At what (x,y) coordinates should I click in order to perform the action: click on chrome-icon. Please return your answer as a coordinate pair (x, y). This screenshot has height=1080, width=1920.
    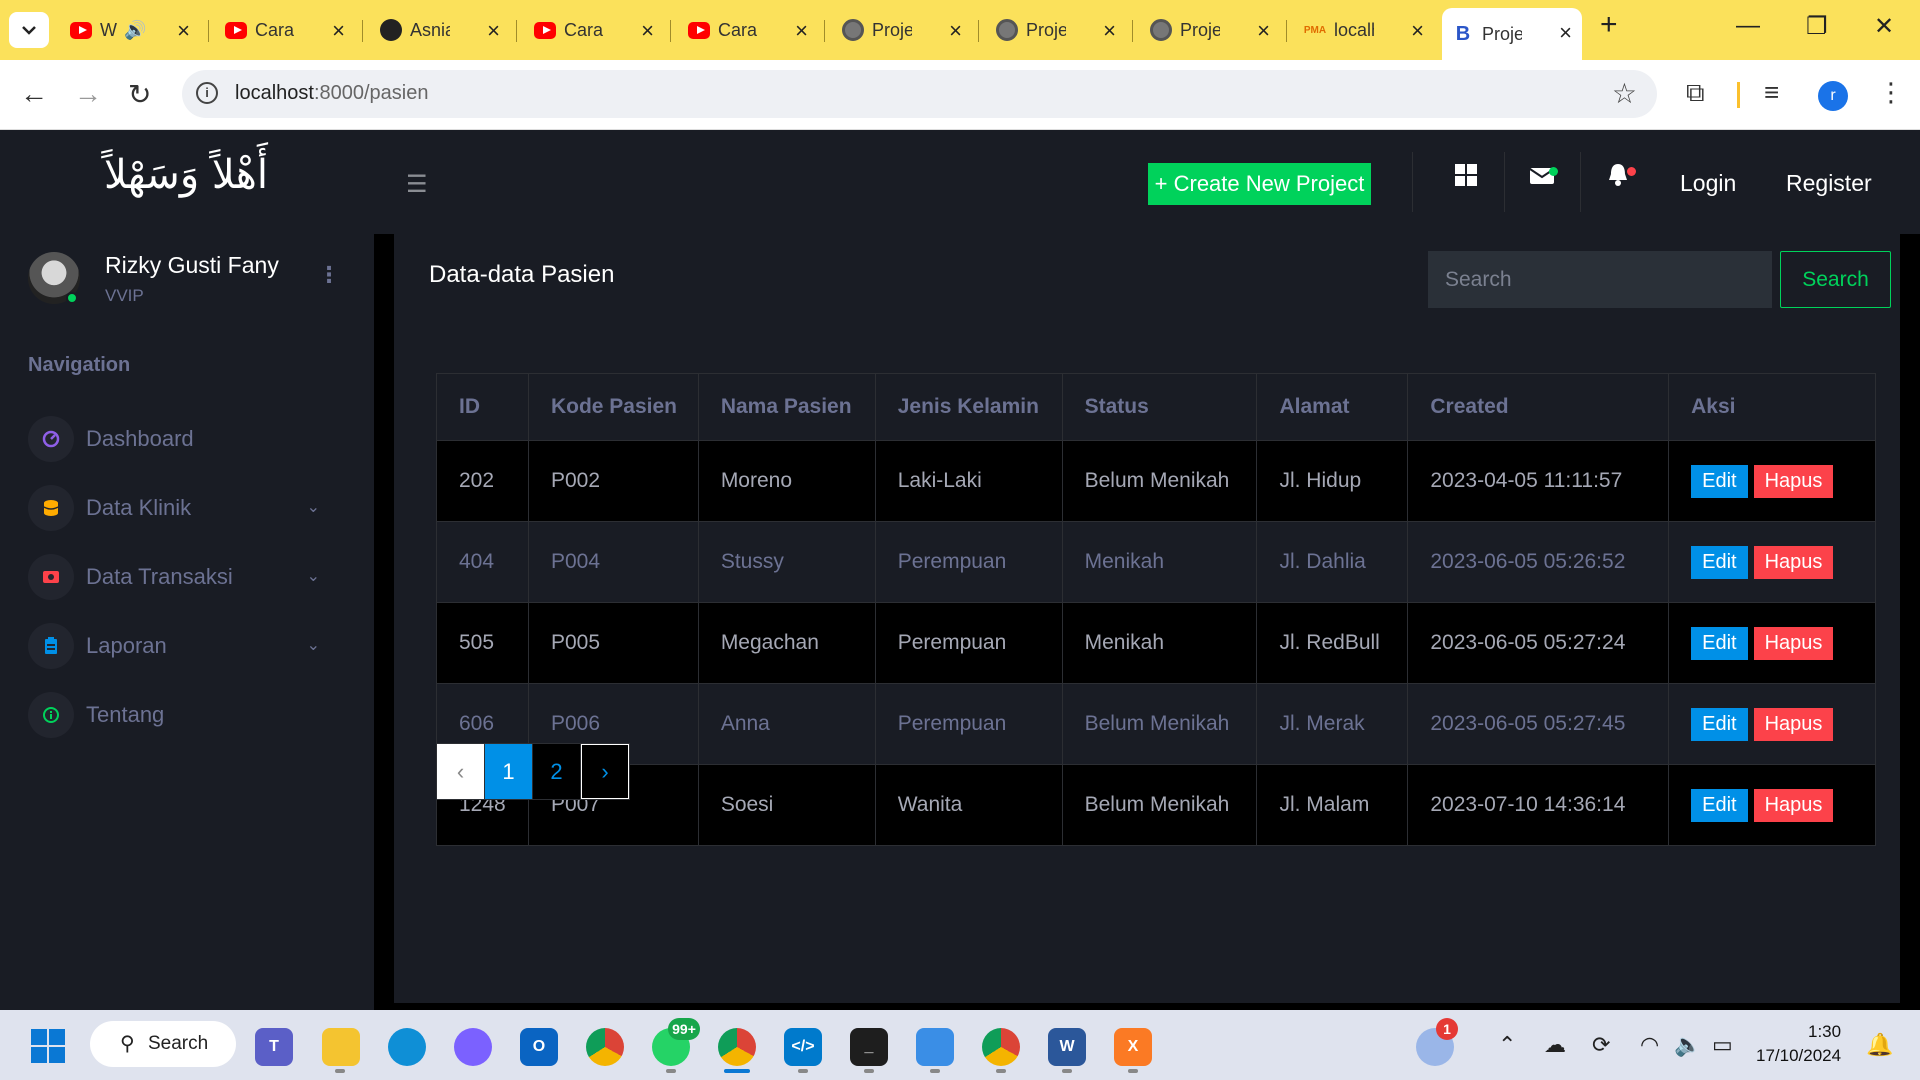
    Looking at the image, I should click on (605, 1047).